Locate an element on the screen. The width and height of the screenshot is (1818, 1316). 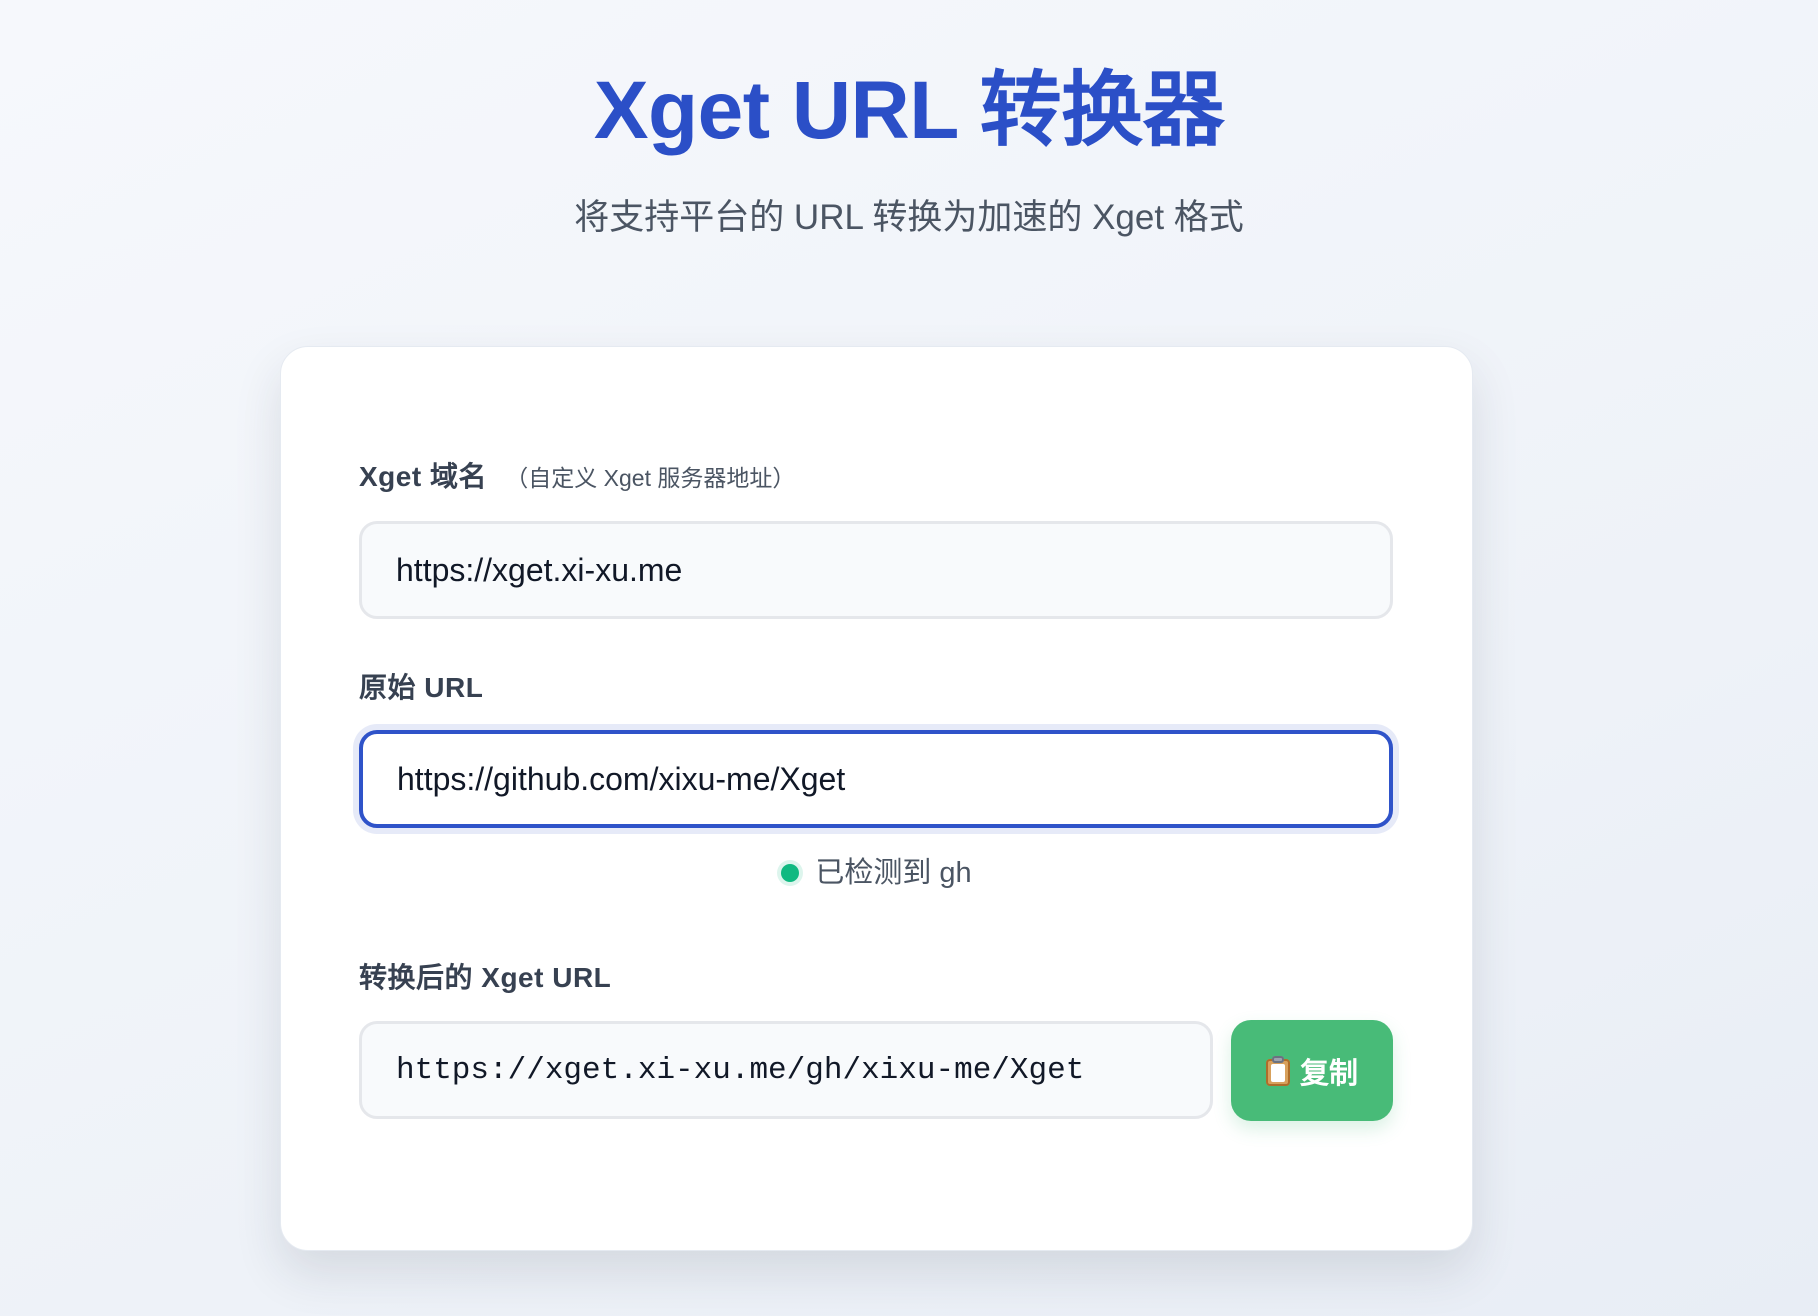
converted-url-label: 转换后的 Xget URL is located at coordinates (485, 977).